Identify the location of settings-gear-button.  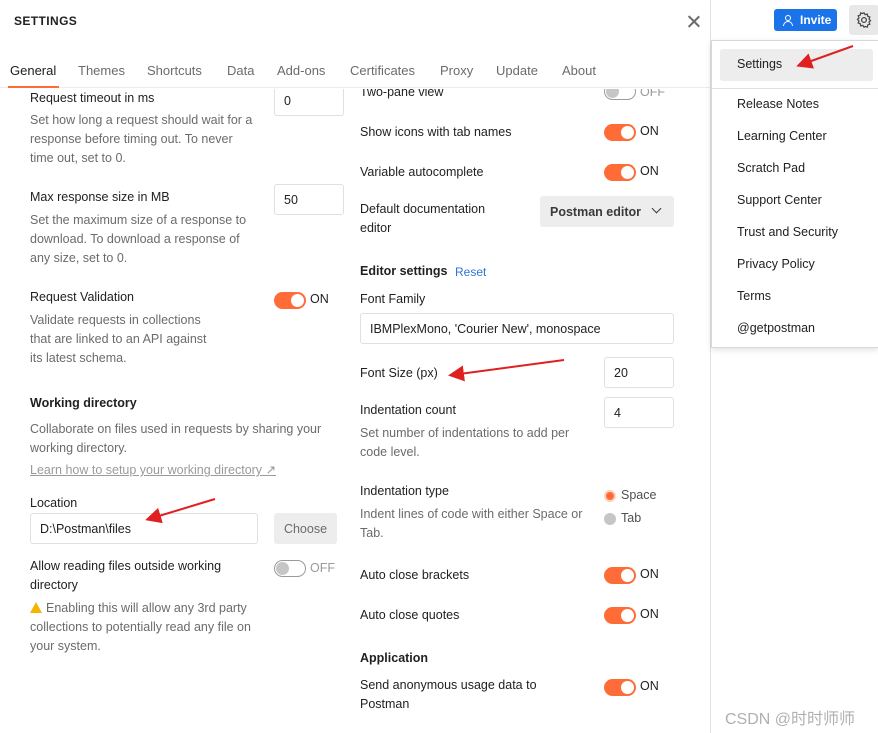
(863, 20).